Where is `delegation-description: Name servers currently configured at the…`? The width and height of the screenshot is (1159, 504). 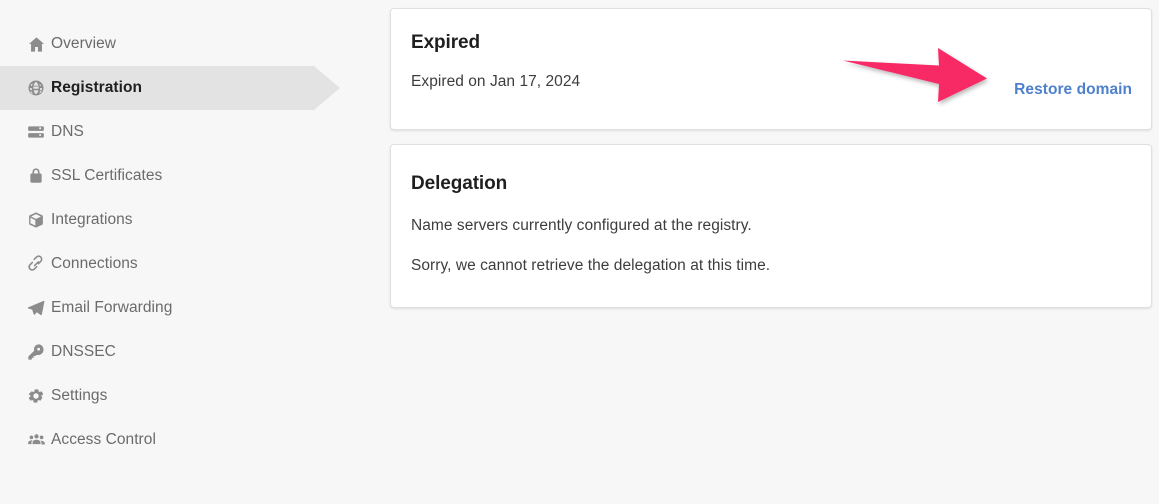 delegation-description: Name servers currently configured at the… is located at coordinates (581, 225).